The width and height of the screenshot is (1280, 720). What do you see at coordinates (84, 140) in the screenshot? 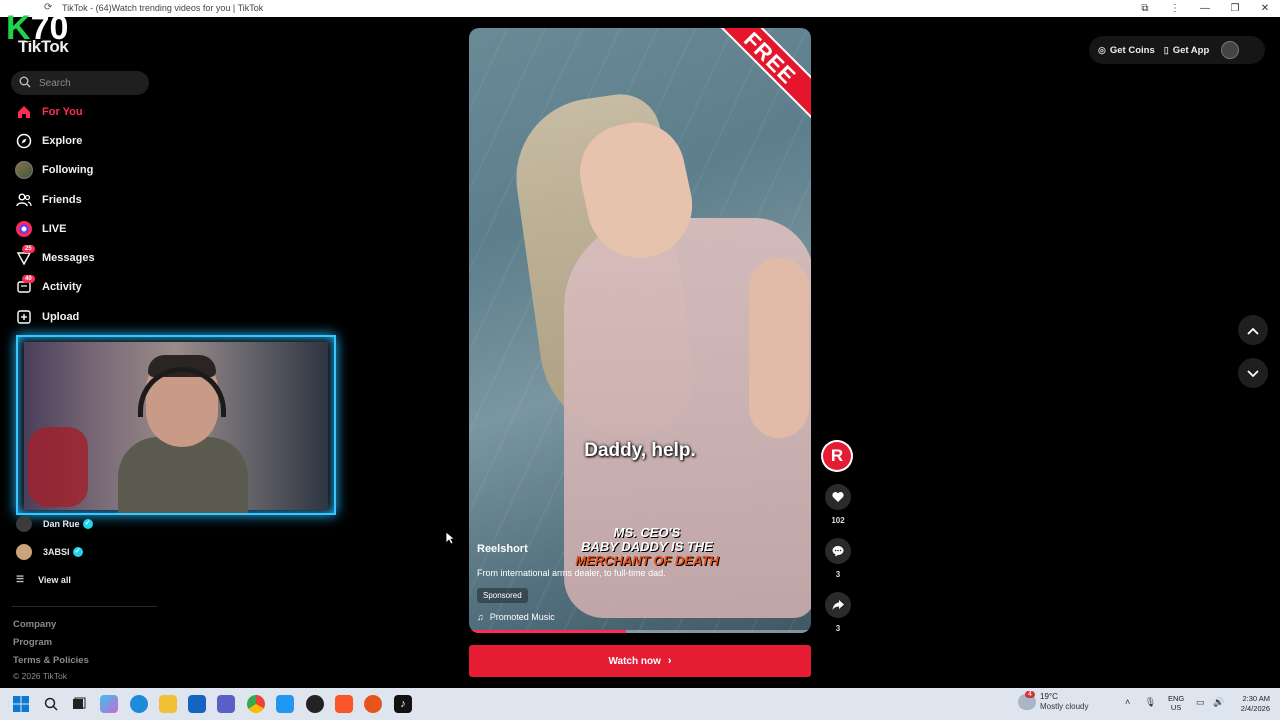
I see `nav-item-explore: Explore` at bounding box center [84, 140].